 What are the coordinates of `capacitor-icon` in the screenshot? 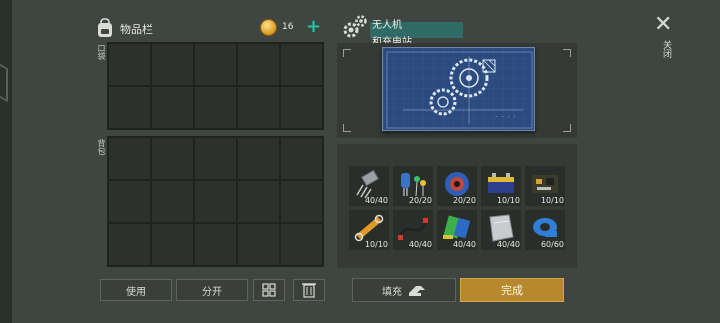 It's located at (413, 185).